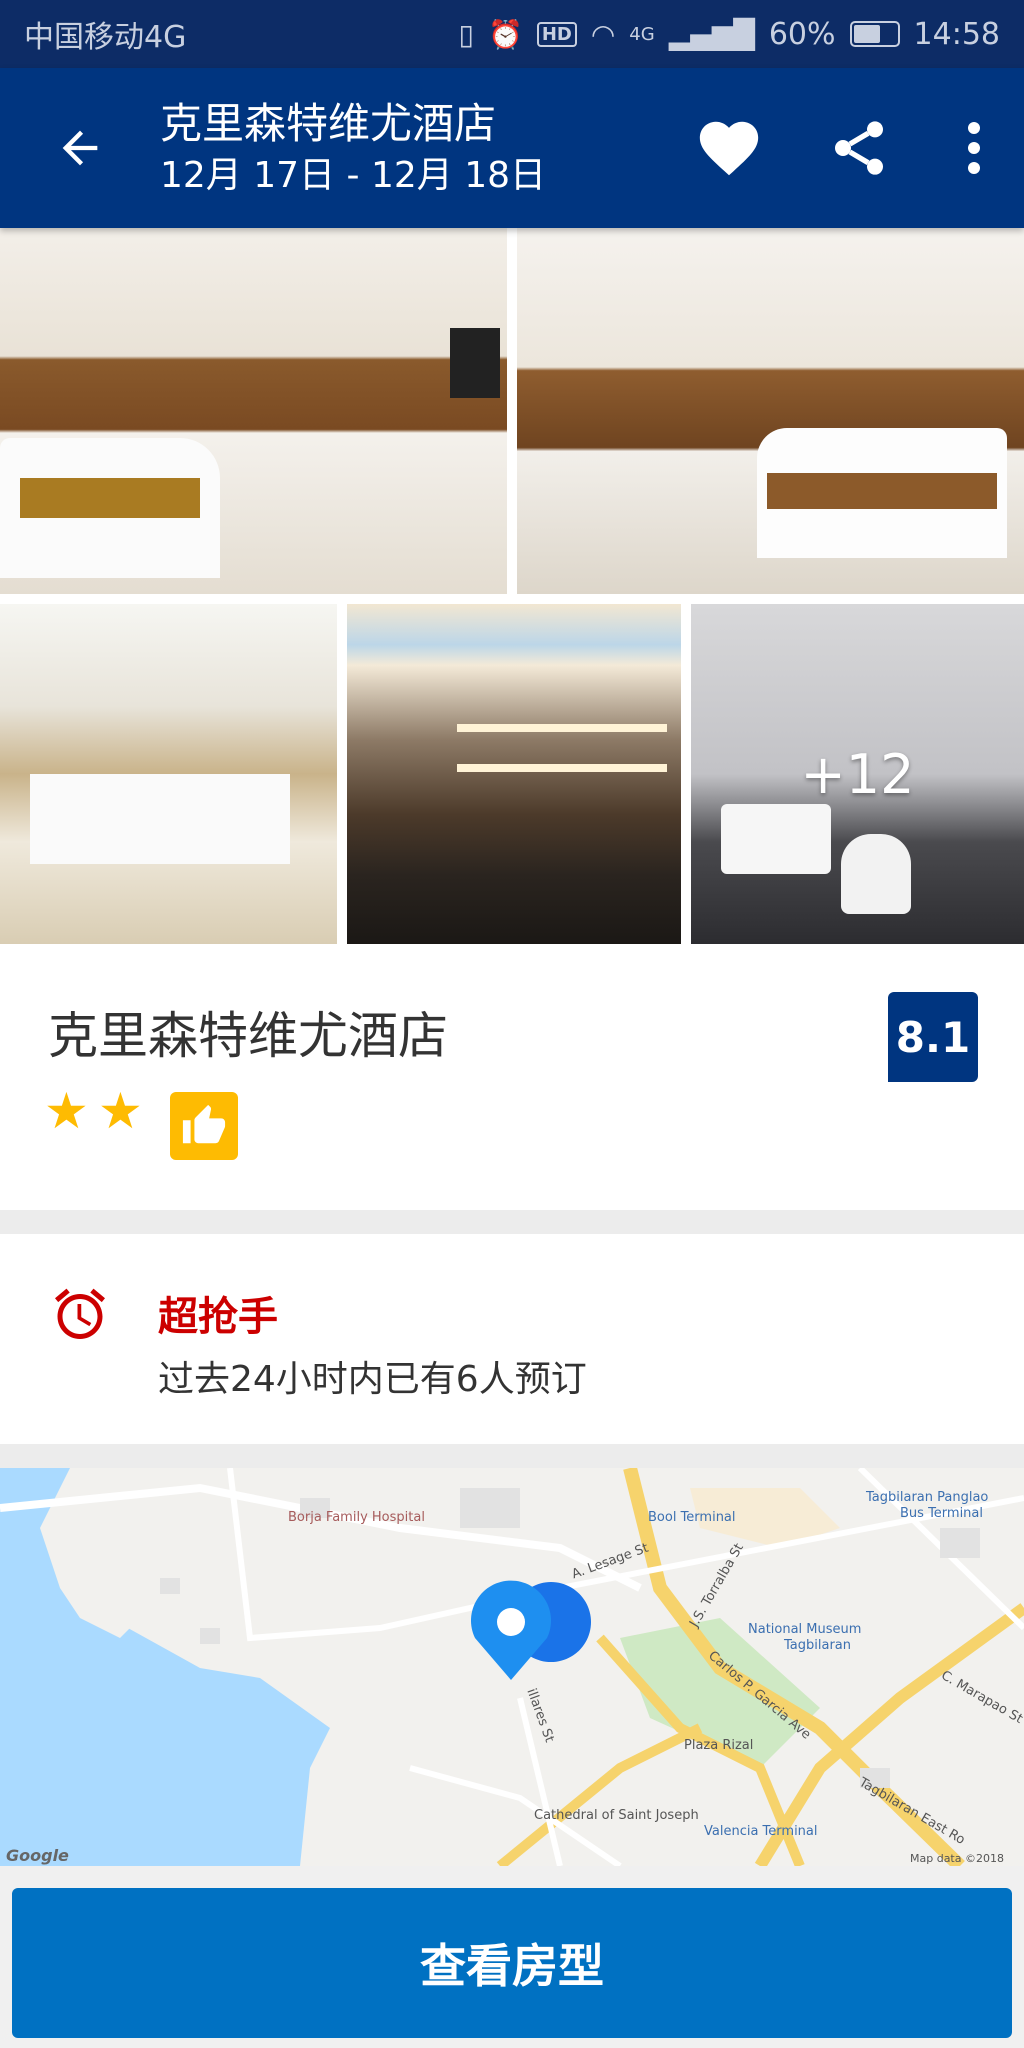 Image resolution: width=1024 pixels, height=2048 pixels. Describe the element at coordinates (603, 34) in the screenshot. I see `wifi-icon: ◠` at that location.